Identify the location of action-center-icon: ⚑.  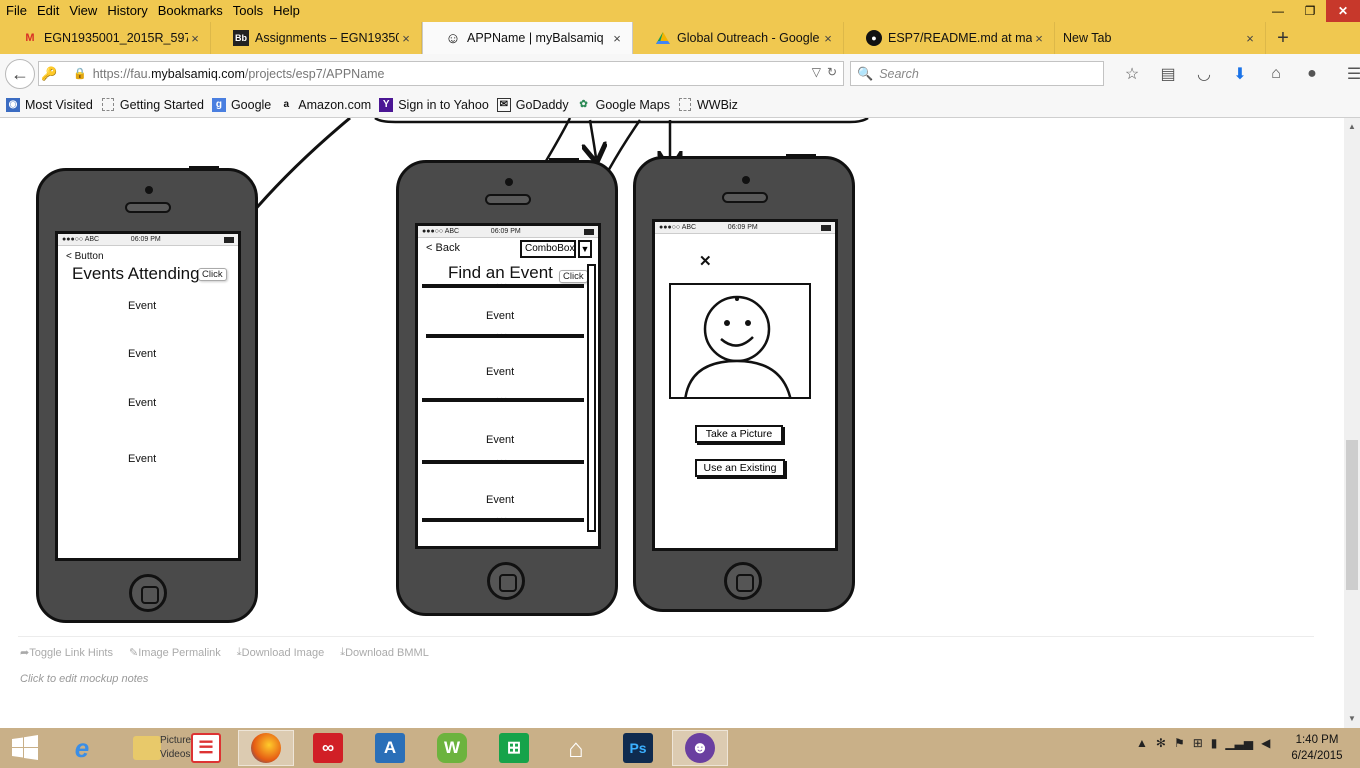
(1179, 743).